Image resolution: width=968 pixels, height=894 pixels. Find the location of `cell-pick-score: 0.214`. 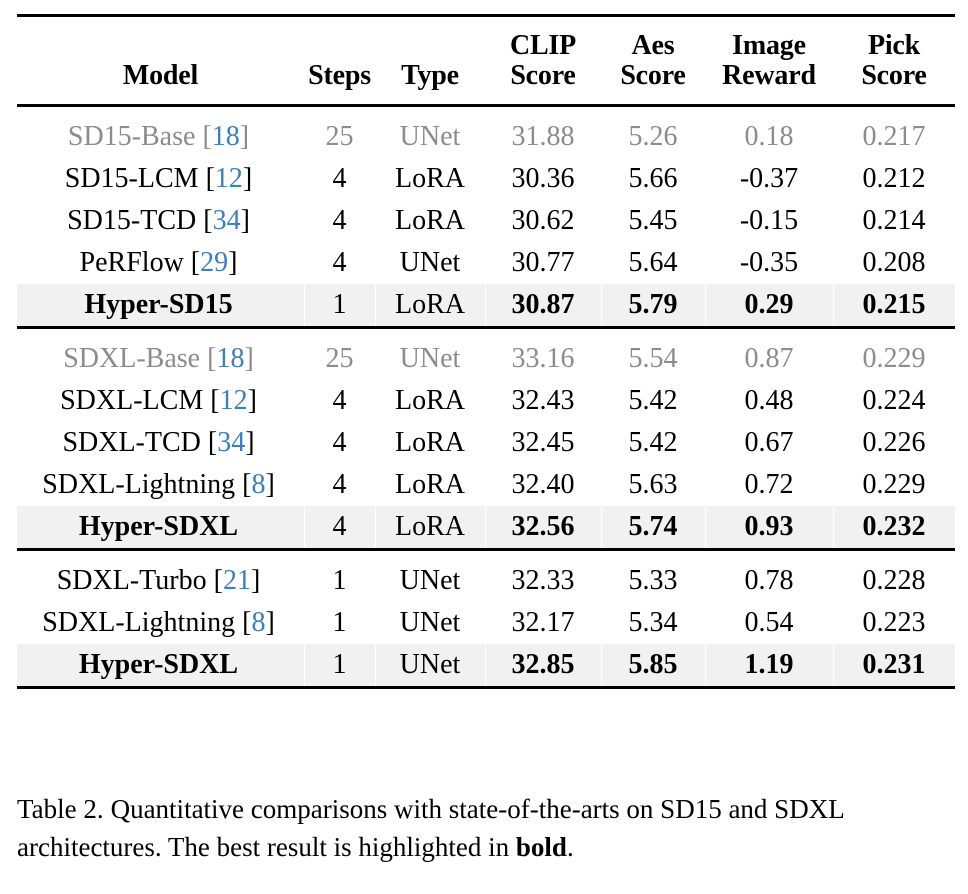

cell-pick-score: 0.214 is located at coordinates (894, 221).